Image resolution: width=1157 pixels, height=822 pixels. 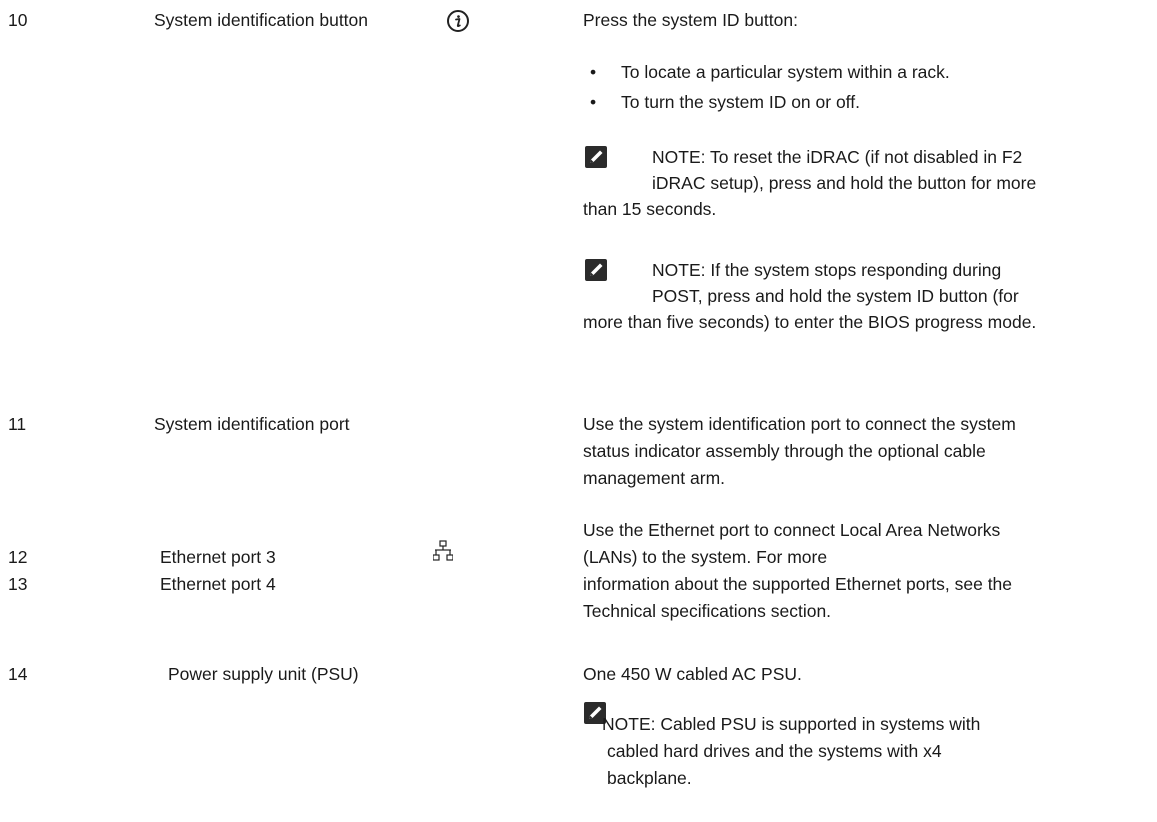 What do you see at coordinates (218, 557) in the screenshot?
I see `component-name: Ethernet port 3` at bounding box center [218, 557].